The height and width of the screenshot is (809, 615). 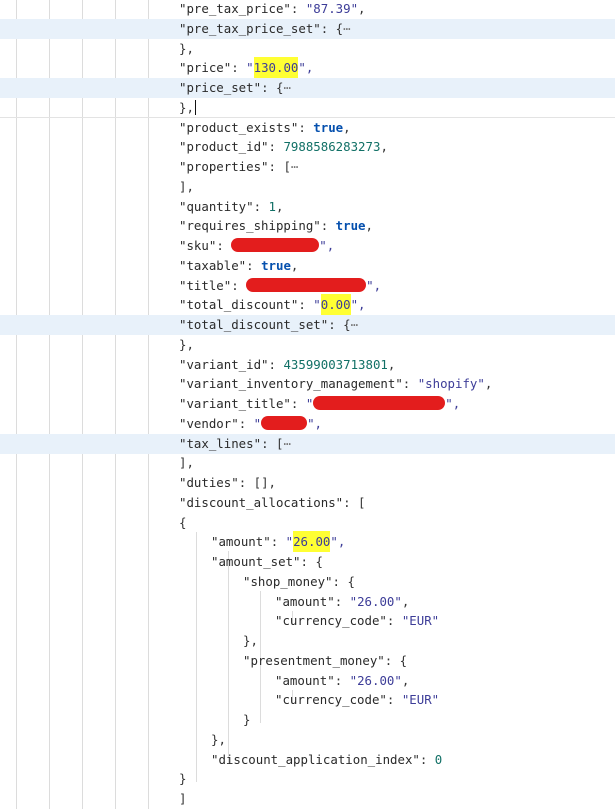 What do you see at coordinates (299, 581) in the screenshot?
I see `line-content: "shop_money": {` at bounding box center [299, 581].